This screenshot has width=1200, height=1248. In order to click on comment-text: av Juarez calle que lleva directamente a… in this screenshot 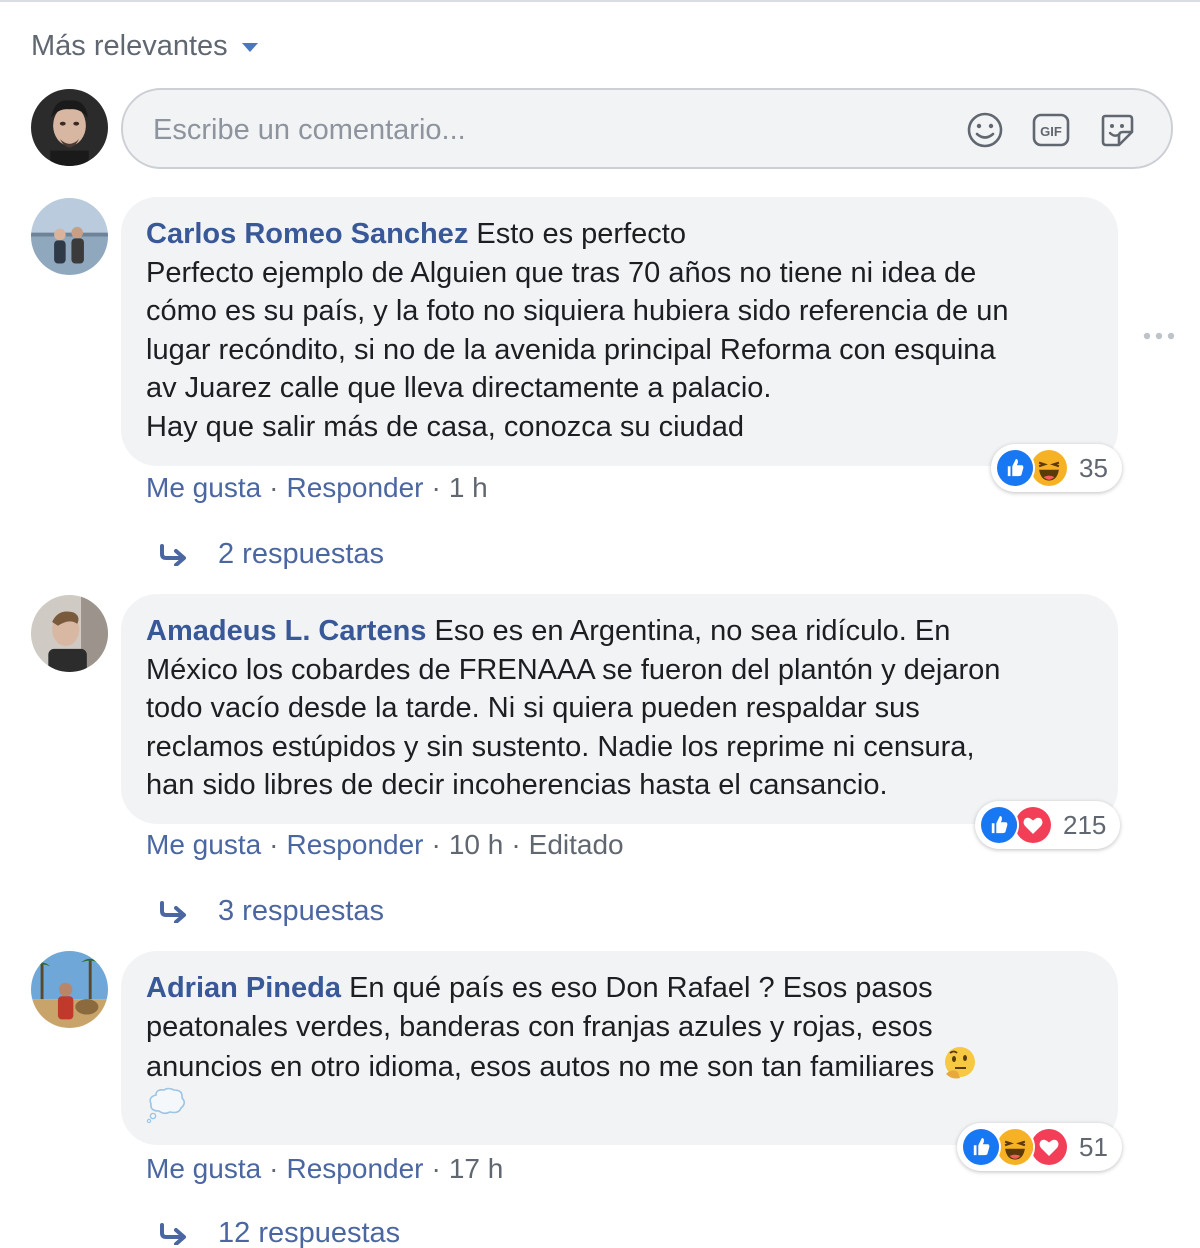, I will do `click(459, 388)`.